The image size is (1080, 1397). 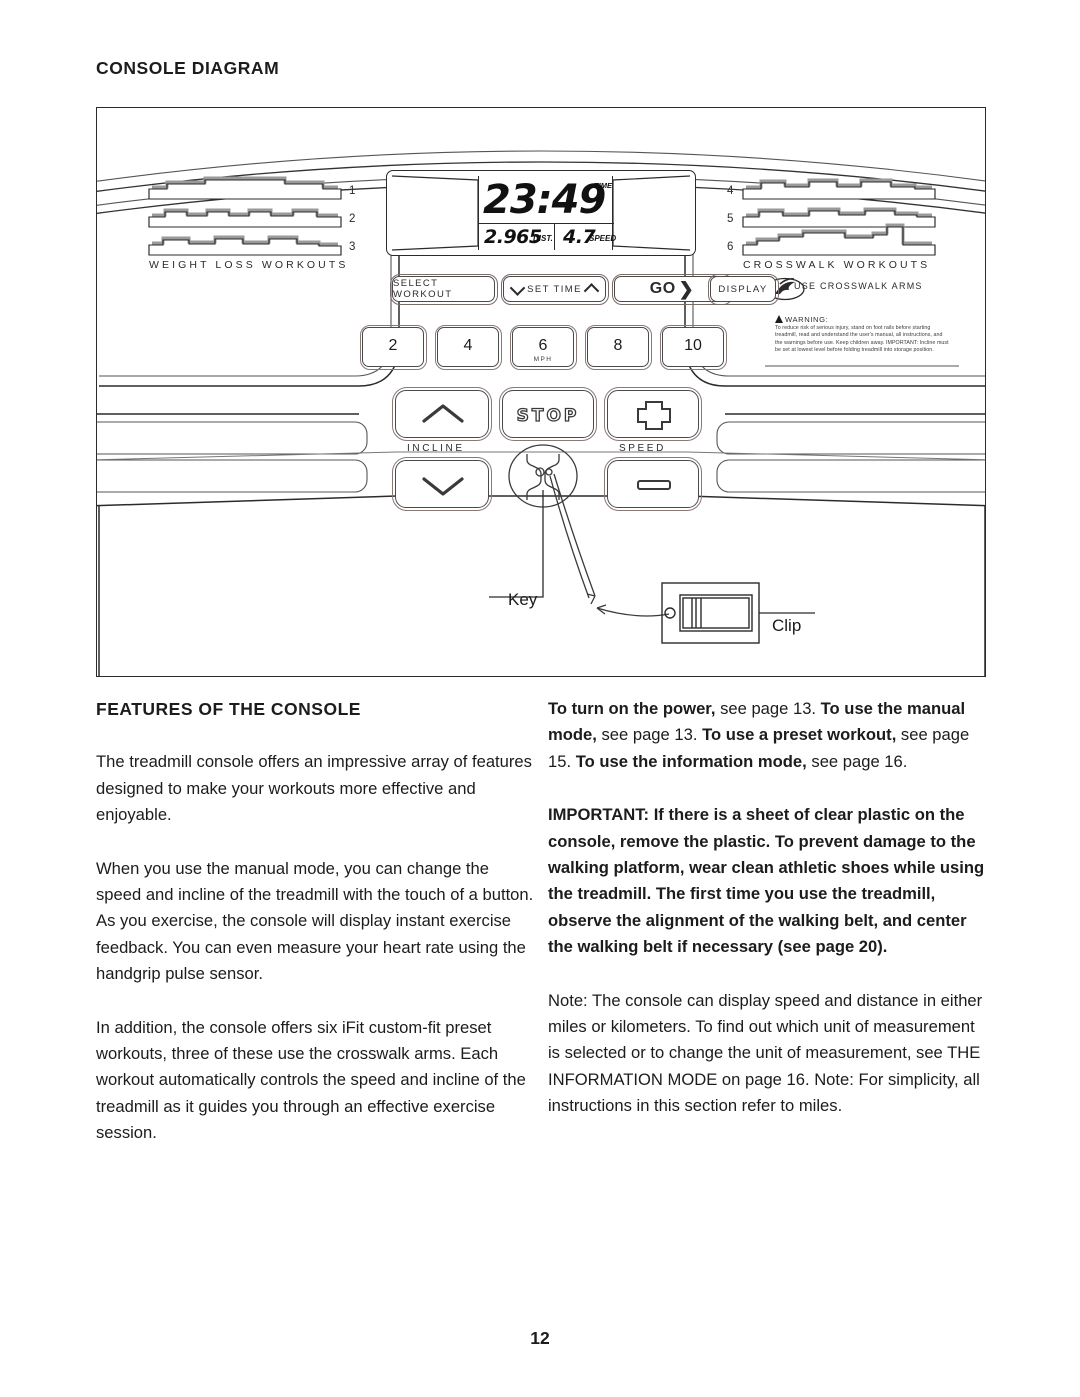 I want to click on warning-heading-text: WARNING:, so click(x=807, y=319).